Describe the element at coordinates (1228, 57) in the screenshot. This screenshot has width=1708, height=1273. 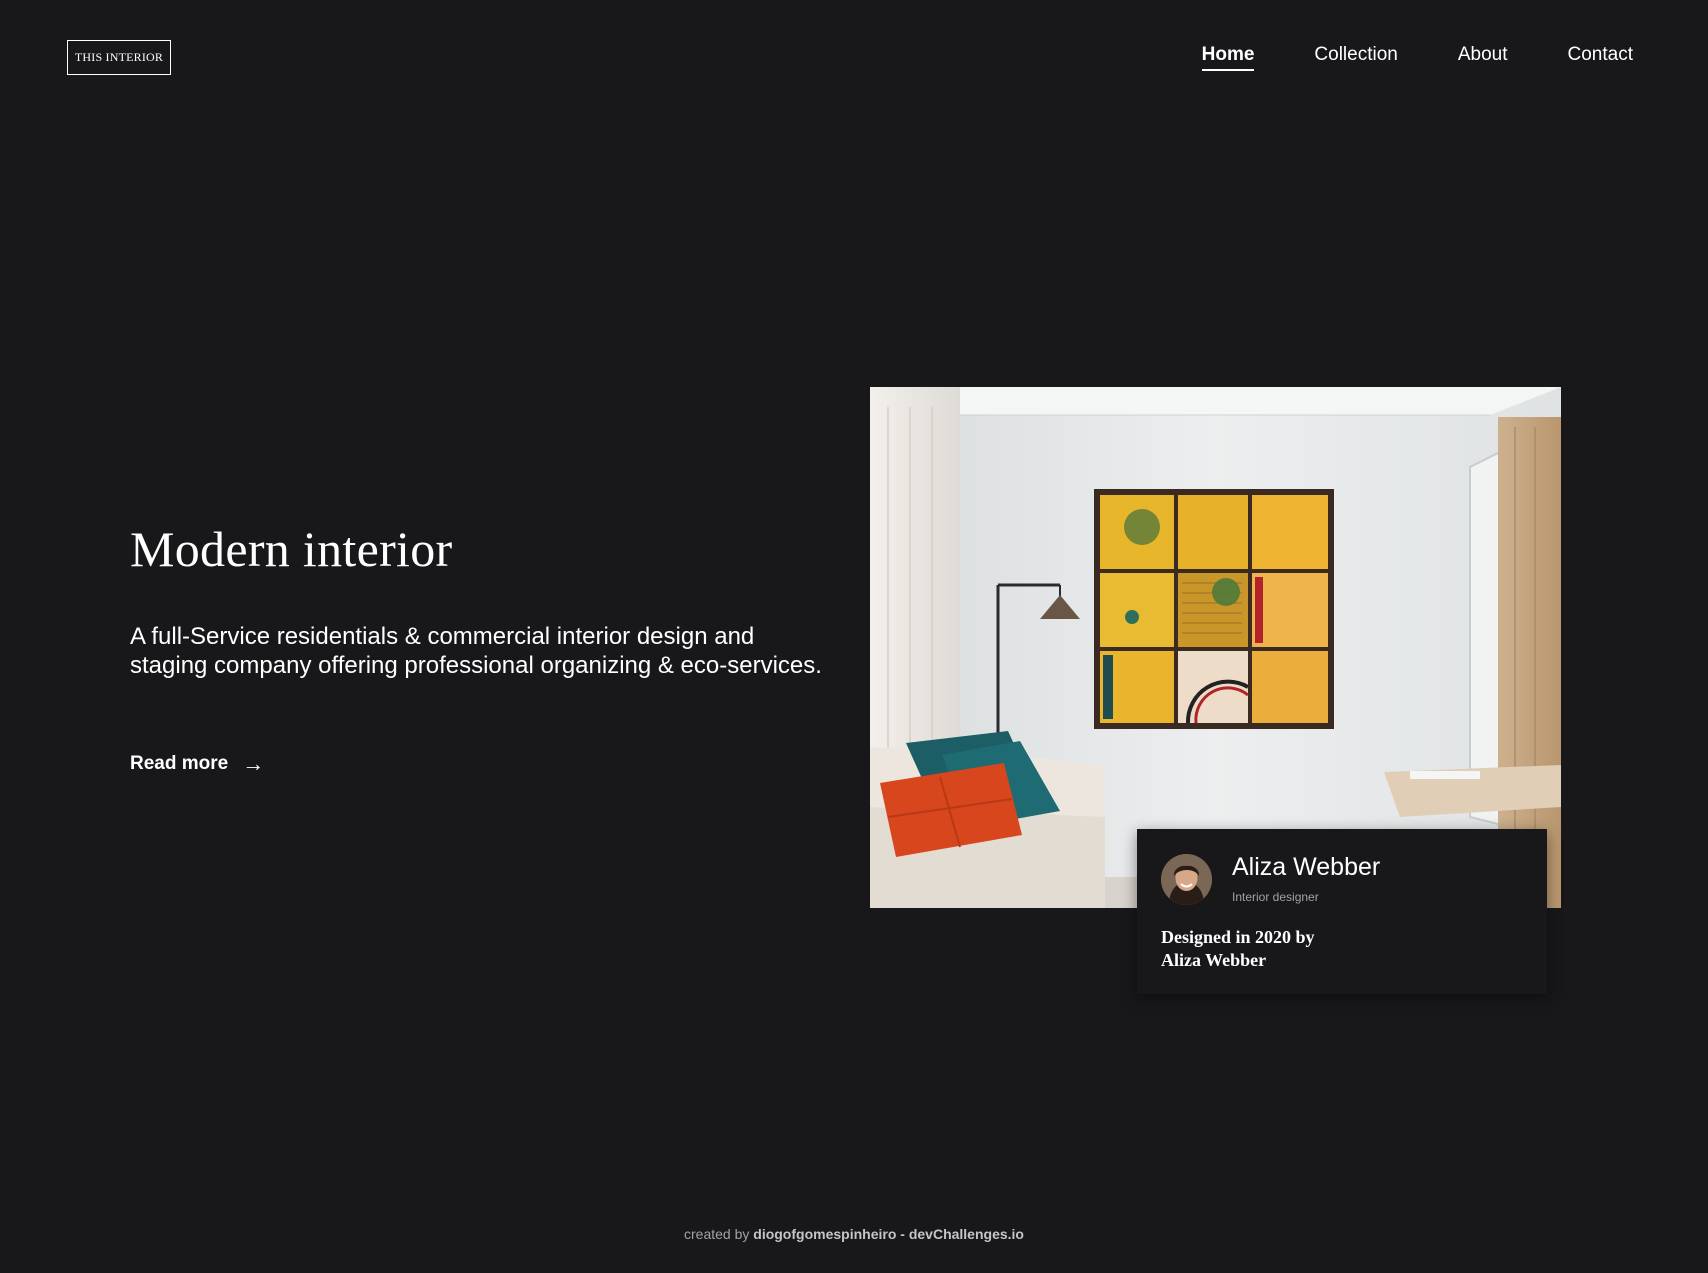
I see `nav-home: Home` at that location.